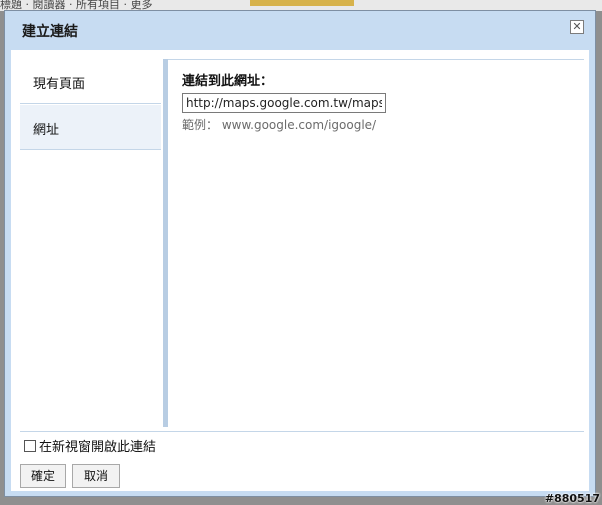 Image resolution: width=602 pixels, height=505 pixels. Describe the element at coordinates (46, 130) in the screenshot. I see `sidebar-item-label: 網址` at that location.